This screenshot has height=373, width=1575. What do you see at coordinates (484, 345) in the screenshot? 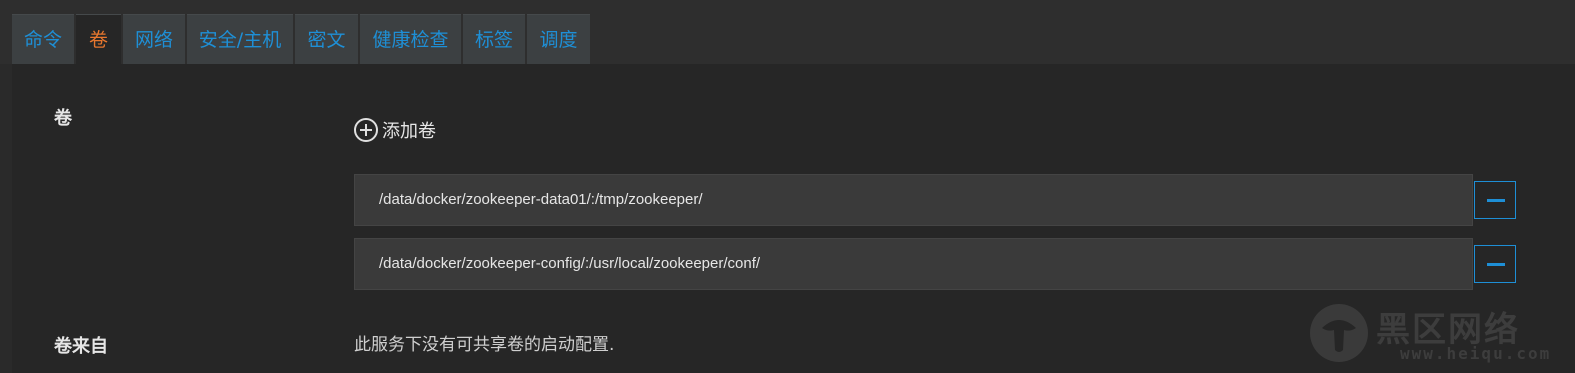
I see `no-shared-volumes-message: 此服务下没有可共享卷的启动配置.` at bounding box center [484, 345].